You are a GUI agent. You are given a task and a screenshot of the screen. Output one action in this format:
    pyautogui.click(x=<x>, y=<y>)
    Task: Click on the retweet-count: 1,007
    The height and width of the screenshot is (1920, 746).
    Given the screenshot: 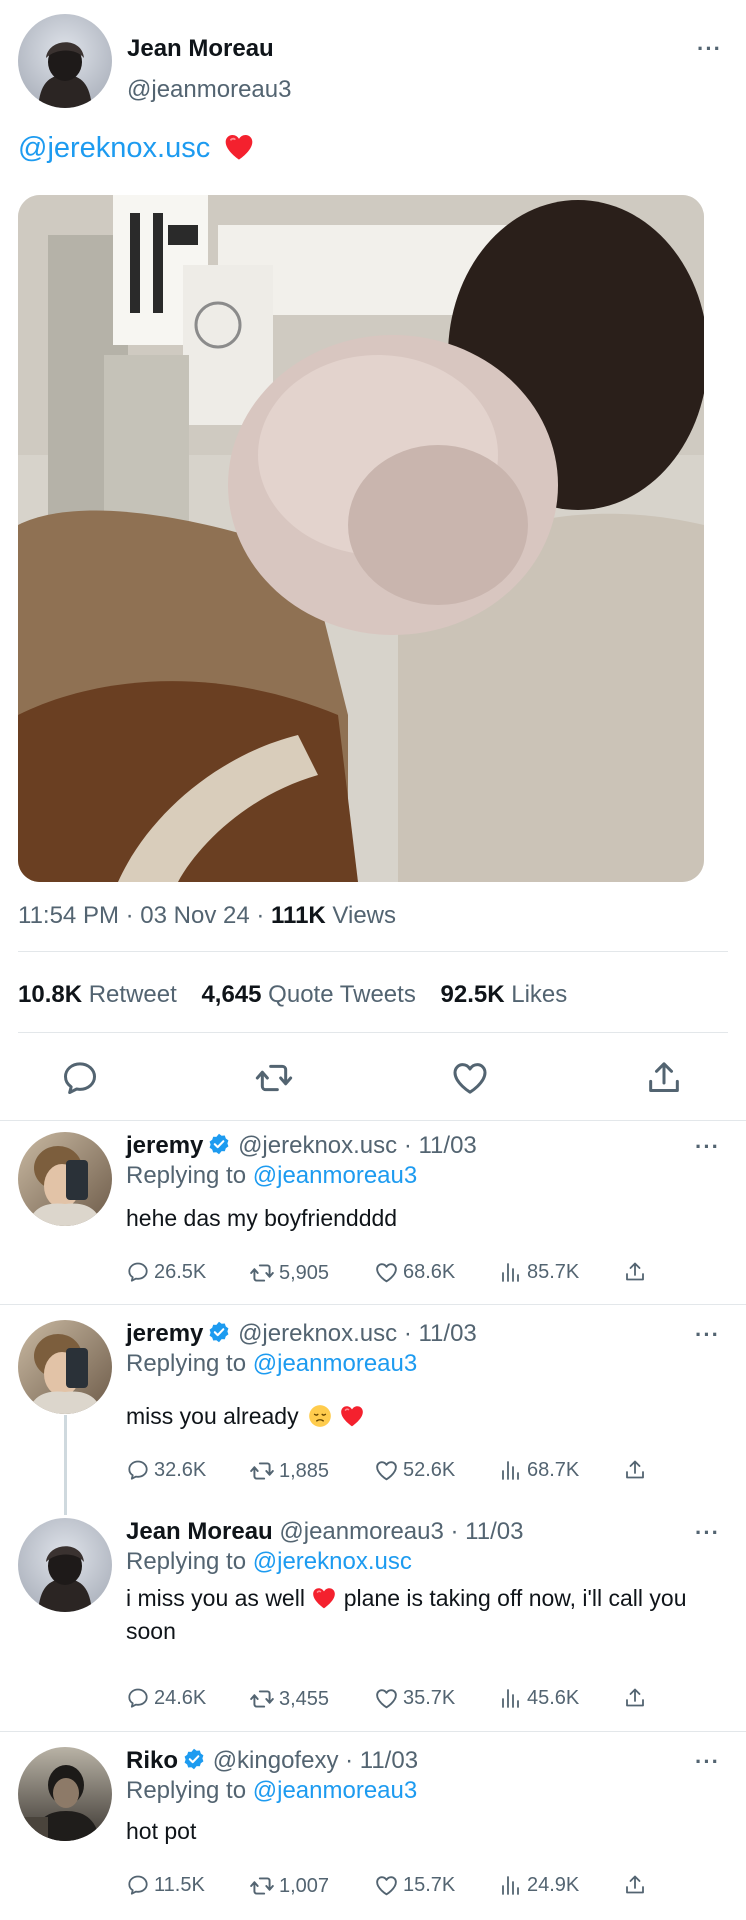 What is the action you would take?
    pyautogui.click(x=304, y=1885)
    